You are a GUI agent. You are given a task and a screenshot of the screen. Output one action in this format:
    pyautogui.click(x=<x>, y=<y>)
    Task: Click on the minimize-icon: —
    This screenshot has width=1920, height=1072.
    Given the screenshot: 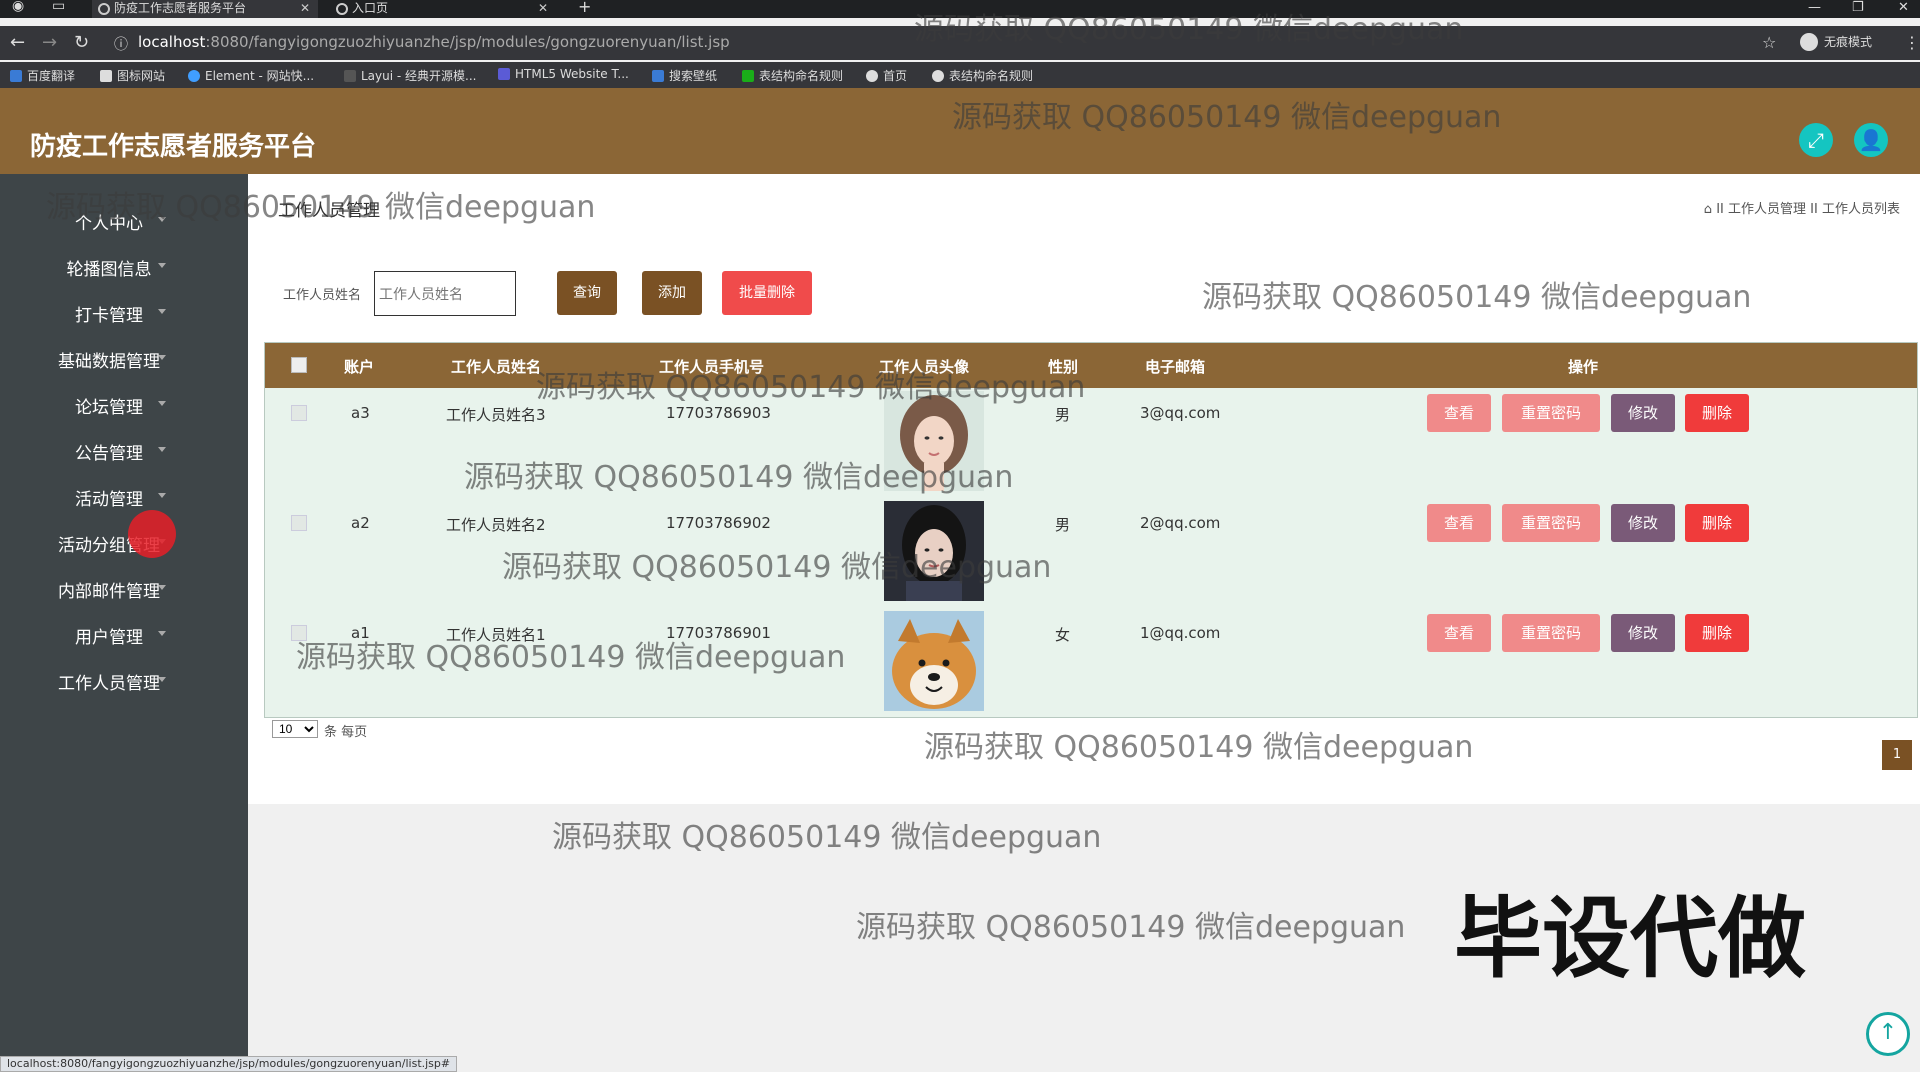 What is the action you would take?
    pyautogui.click(x=1814, y=7)
    